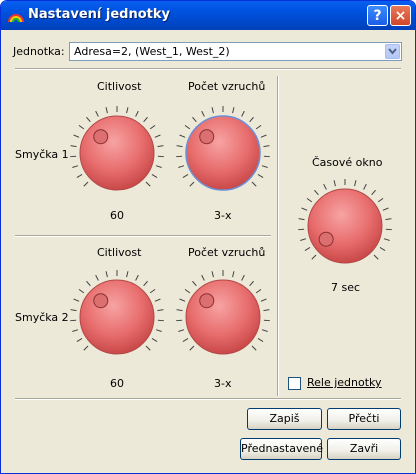 The height and width of the screenshot is (474, 416). What do you see at coordinates (119, 86) in the screenshot?
I see `loop1-sensitivity-header: Citlivost` at bounding box center [119, 86].